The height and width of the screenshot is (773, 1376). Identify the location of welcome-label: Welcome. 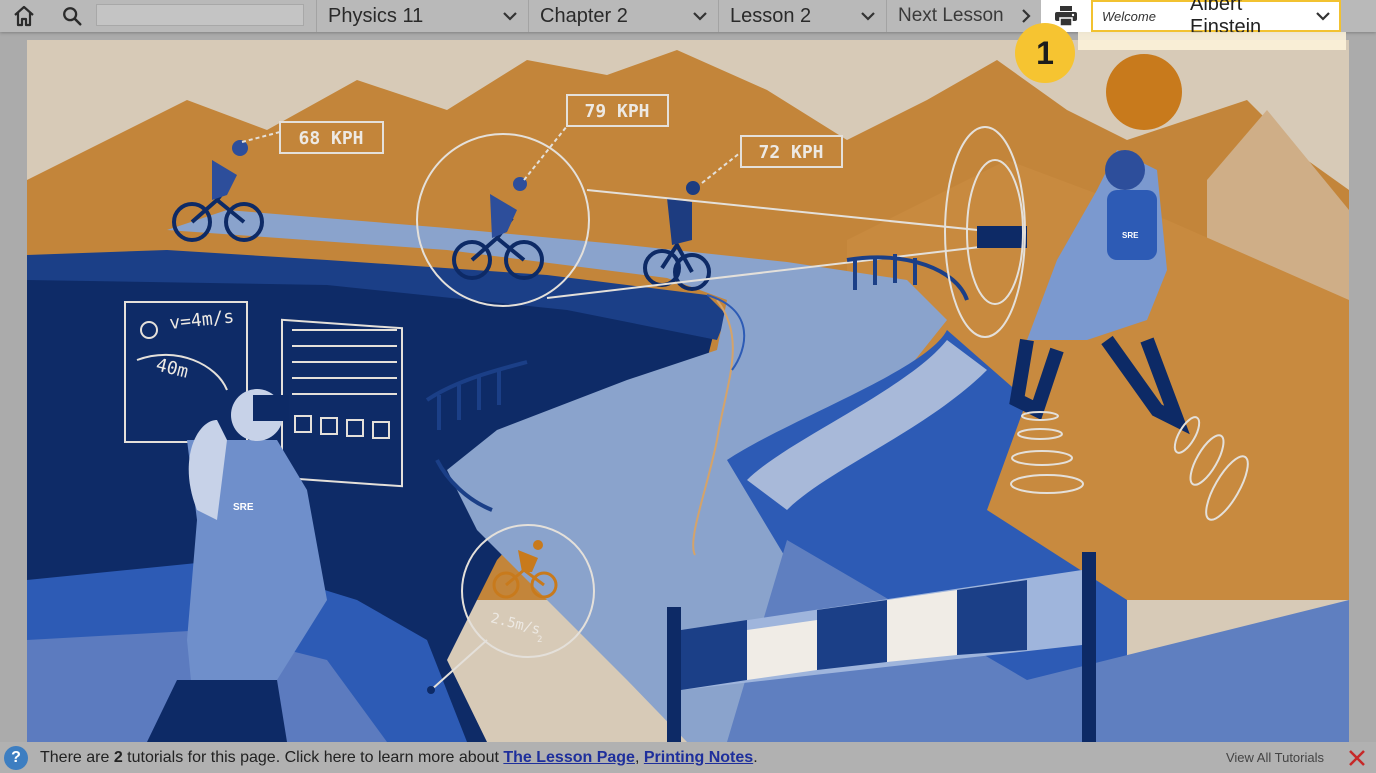
(1129, 16).